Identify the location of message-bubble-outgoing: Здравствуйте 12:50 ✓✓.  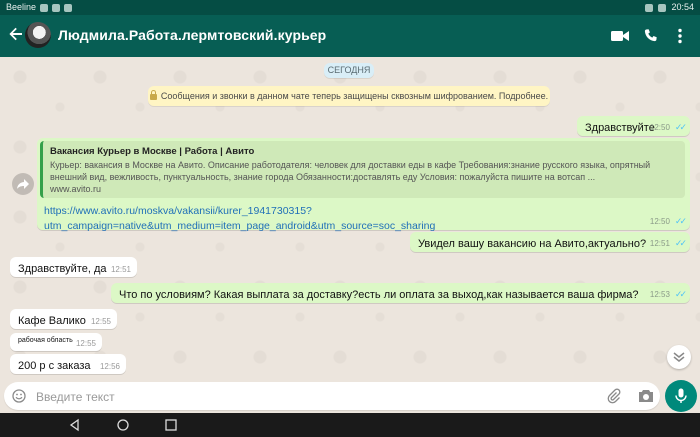
(633, 126).